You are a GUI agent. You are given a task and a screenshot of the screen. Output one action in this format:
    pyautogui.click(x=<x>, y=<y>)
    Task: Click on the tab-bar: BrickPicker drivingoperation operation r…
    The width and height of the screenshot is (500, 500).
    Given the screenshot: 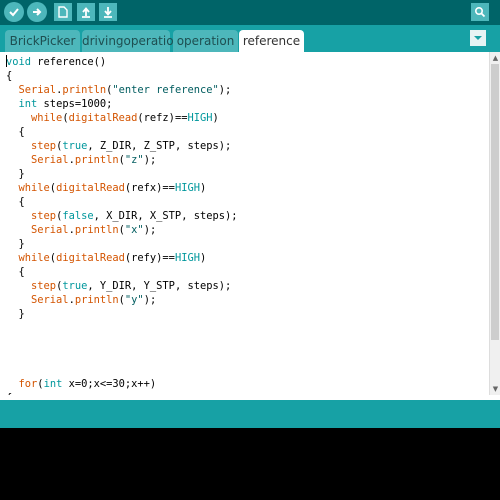 What is the action you would take?
    pyautogui.click(x=250, y=38)
    